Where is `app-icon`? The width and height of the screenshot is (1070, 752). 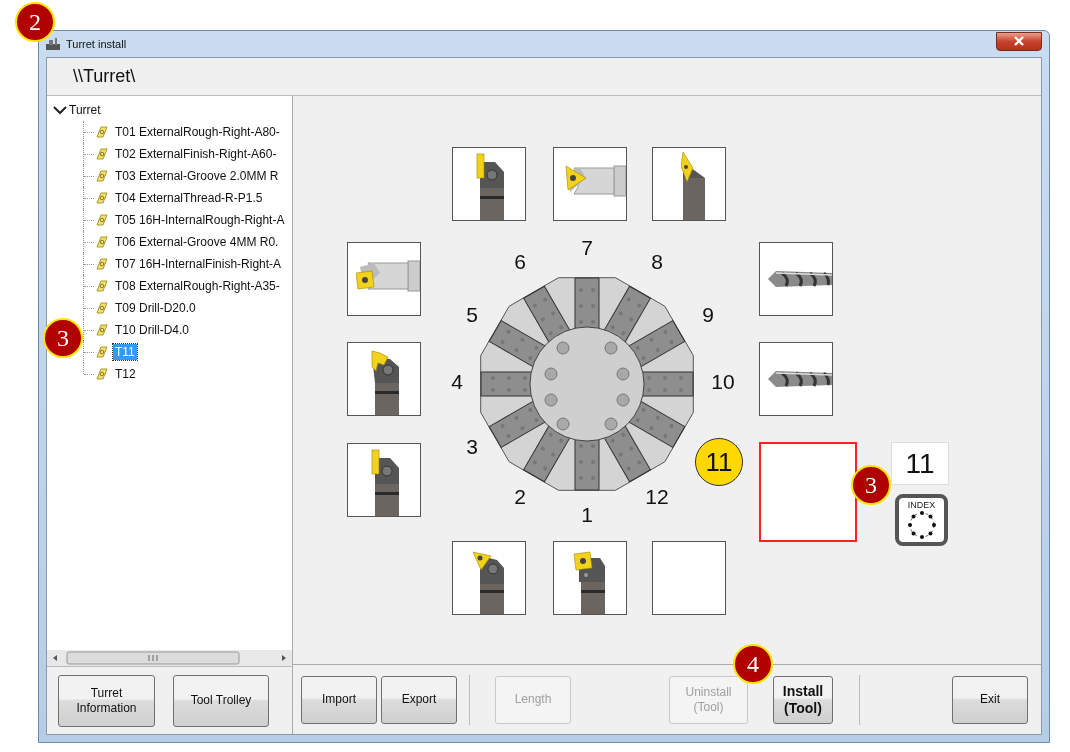
app-icon is located at coordinates (53, 44).